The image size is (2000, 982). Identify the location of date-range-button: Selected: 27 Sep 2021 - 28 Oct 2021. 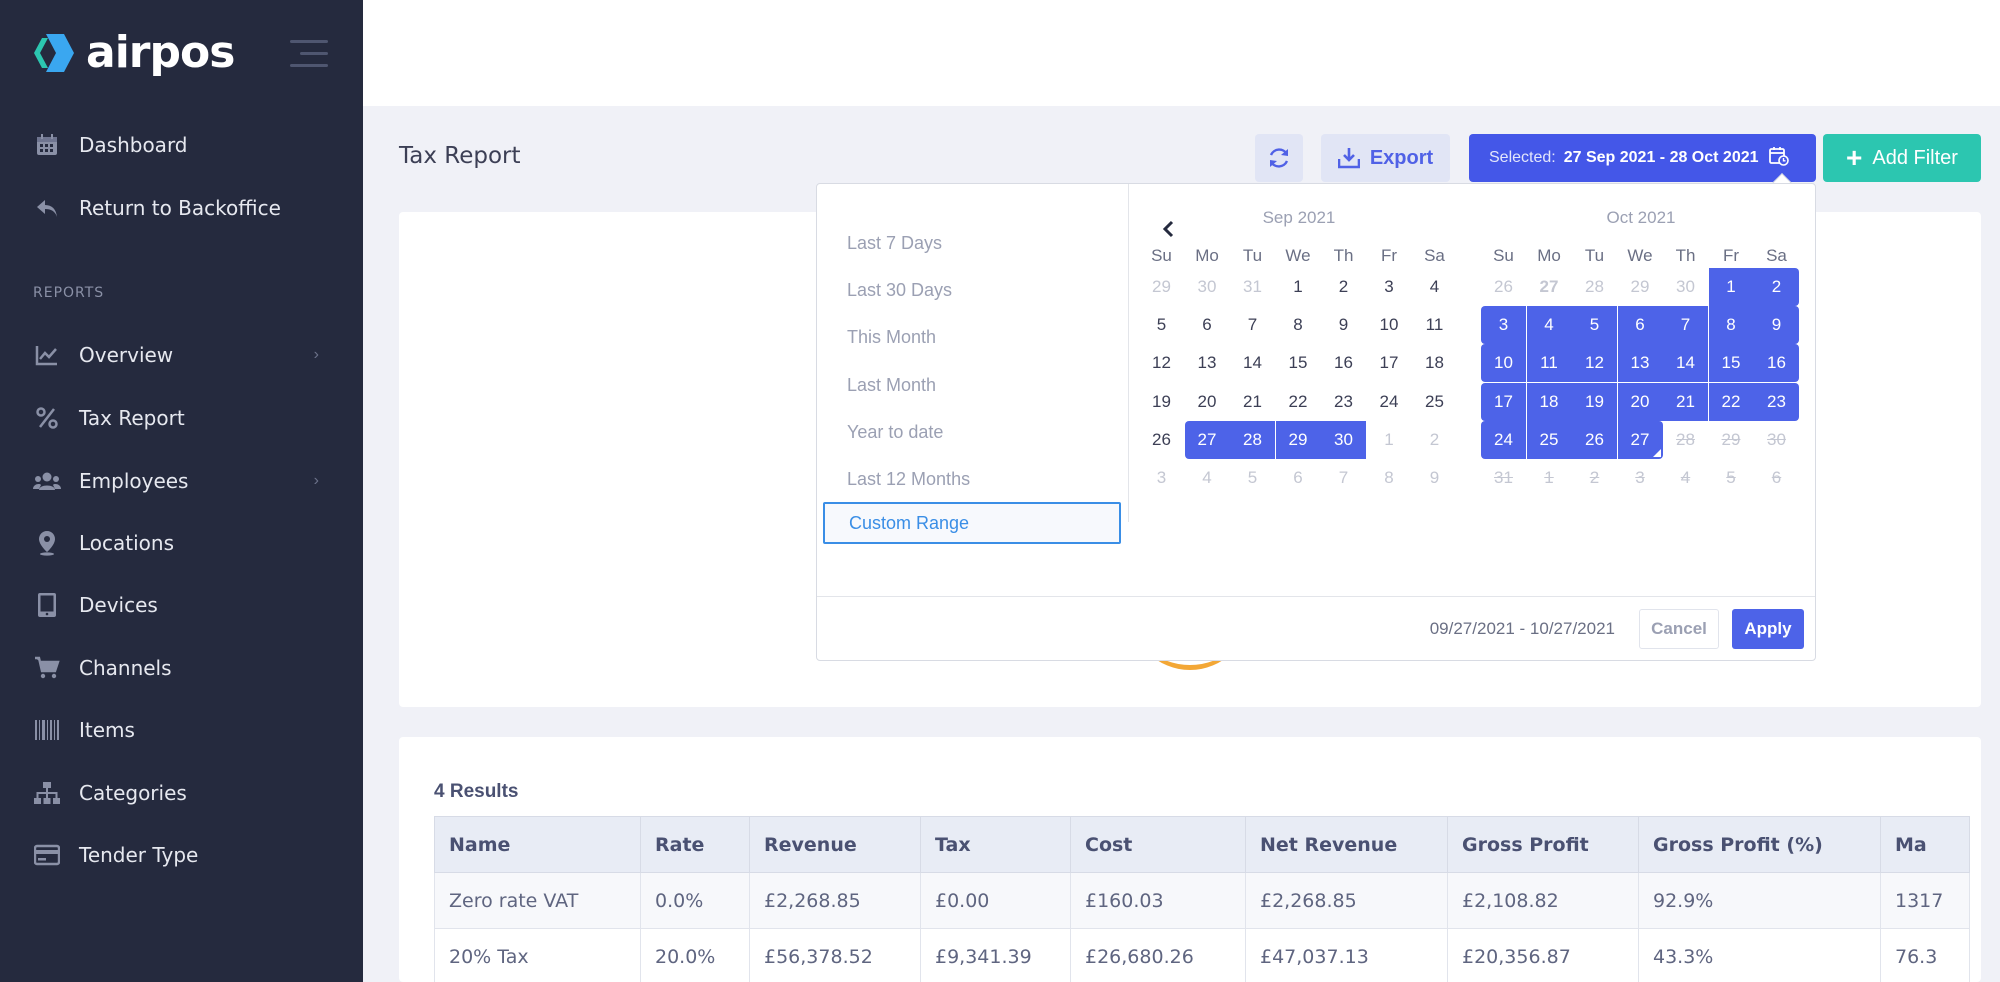
(1642, 158).